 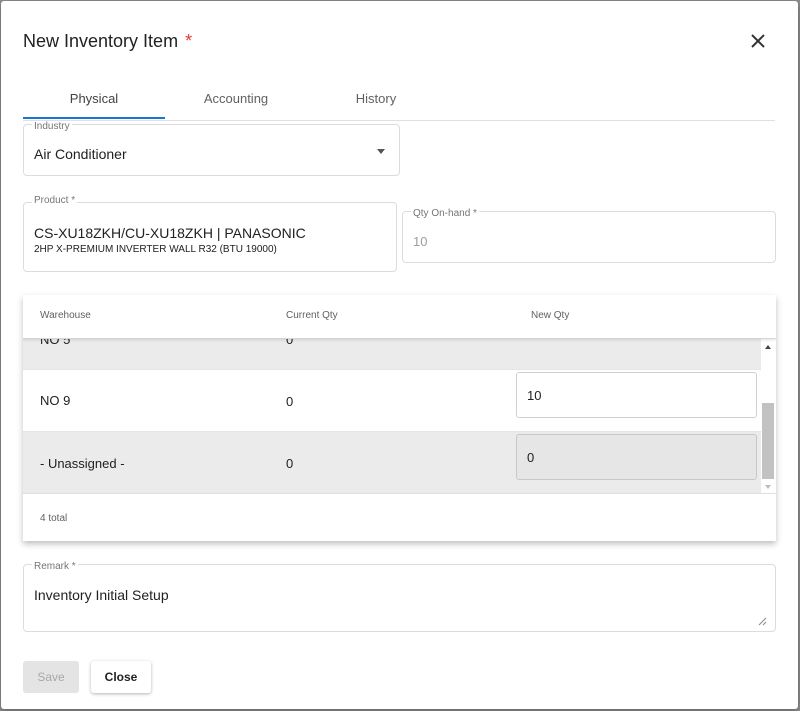 What do you see at coordinates (170, 233) in the screenshot?
I see `product-value: CS-XU18ZKH/CU-XU18ZKH | PANASONIC` at bounding box center [170, 233].